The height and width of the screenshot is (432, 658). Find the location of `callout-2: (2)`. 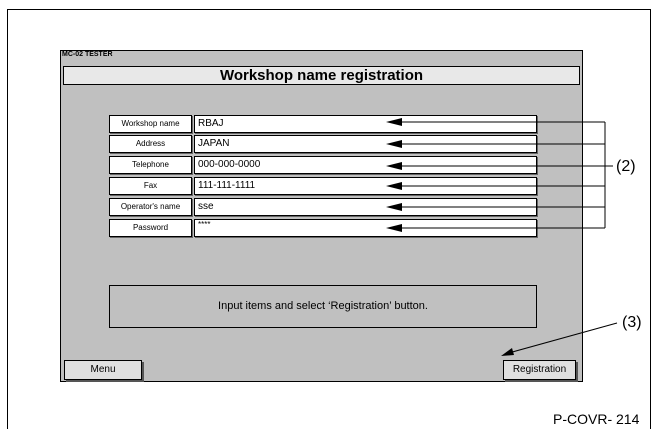

callout-2: (2) is located at coordinates (626, 166).